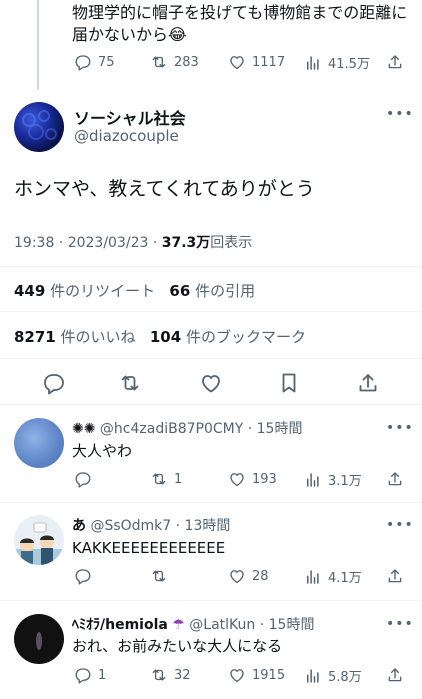  What do you see at coordinates (164, 189) in the screenshot?
I see `main-tweet-text: ホンマや、教えてくれてありがとう` at bounding box center [164, 189].